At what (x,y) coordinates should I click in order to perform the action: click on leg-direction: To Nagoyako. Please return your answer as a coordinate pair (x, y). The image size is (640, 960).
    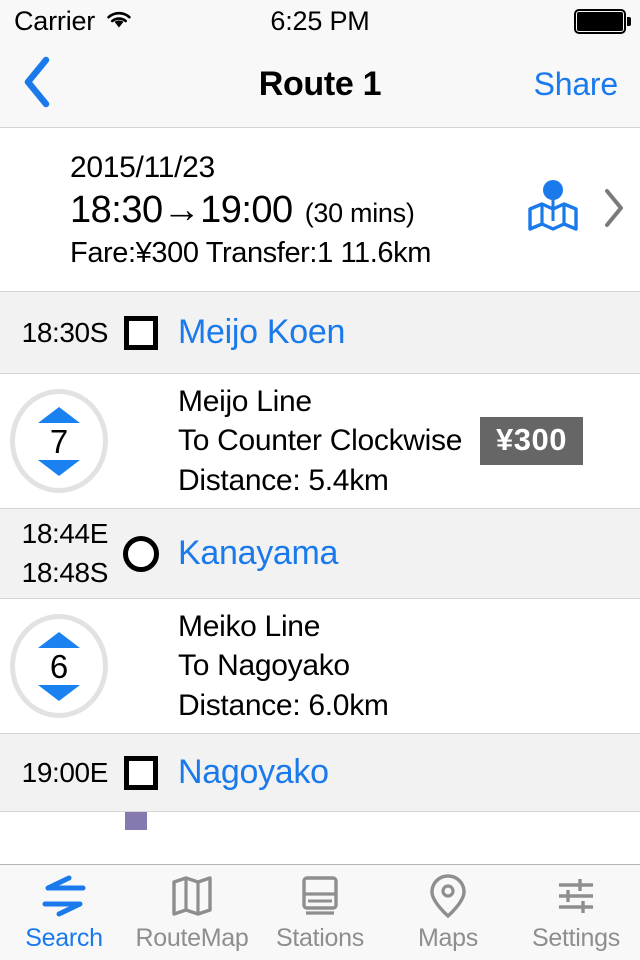
    Looking at the image, I should click on (264, 666).